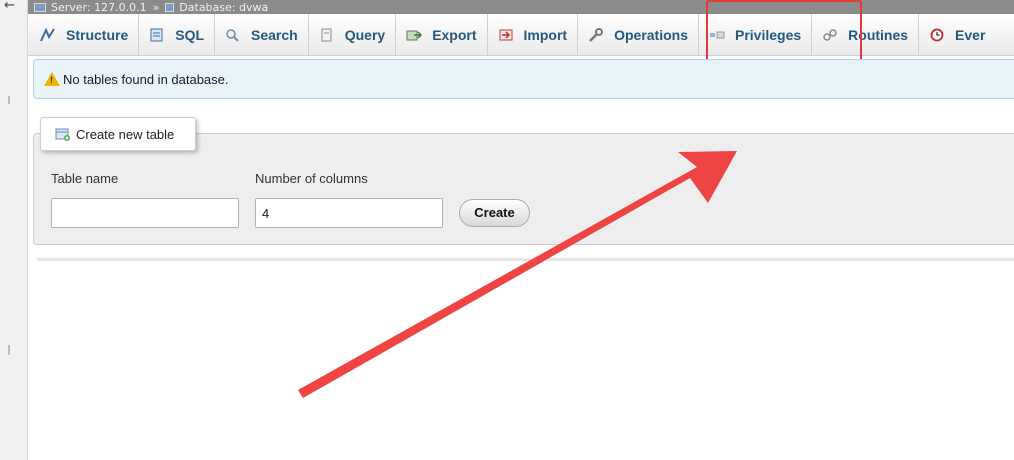 Image resolution: width=1014 pixels, height=460 pixels. I want to click on notice-text: No tables found in database., so click(146, 79).